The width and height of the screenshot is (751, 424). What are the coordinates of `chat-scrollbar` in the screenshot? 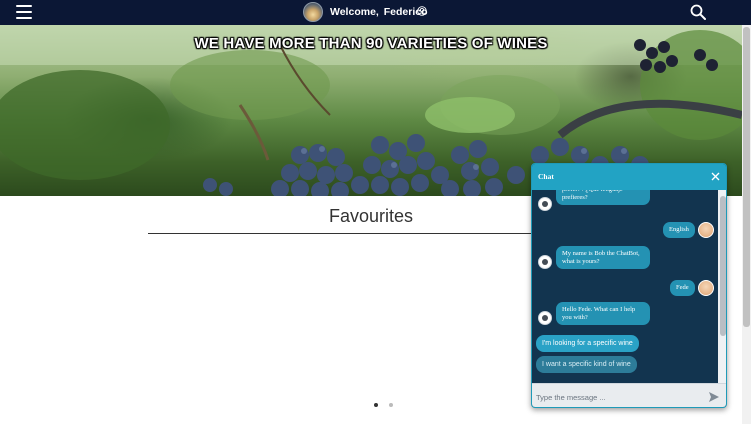 It's located at (722, 286).